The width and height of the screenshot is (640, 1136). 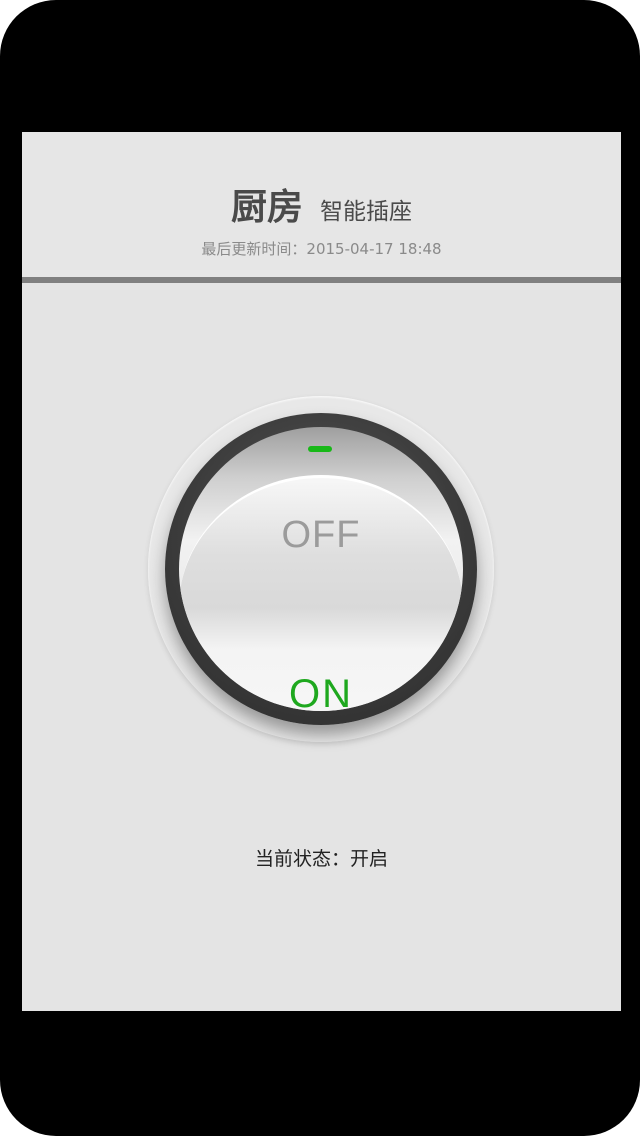 I want to click on knob-face, so click(x=321, y=569).